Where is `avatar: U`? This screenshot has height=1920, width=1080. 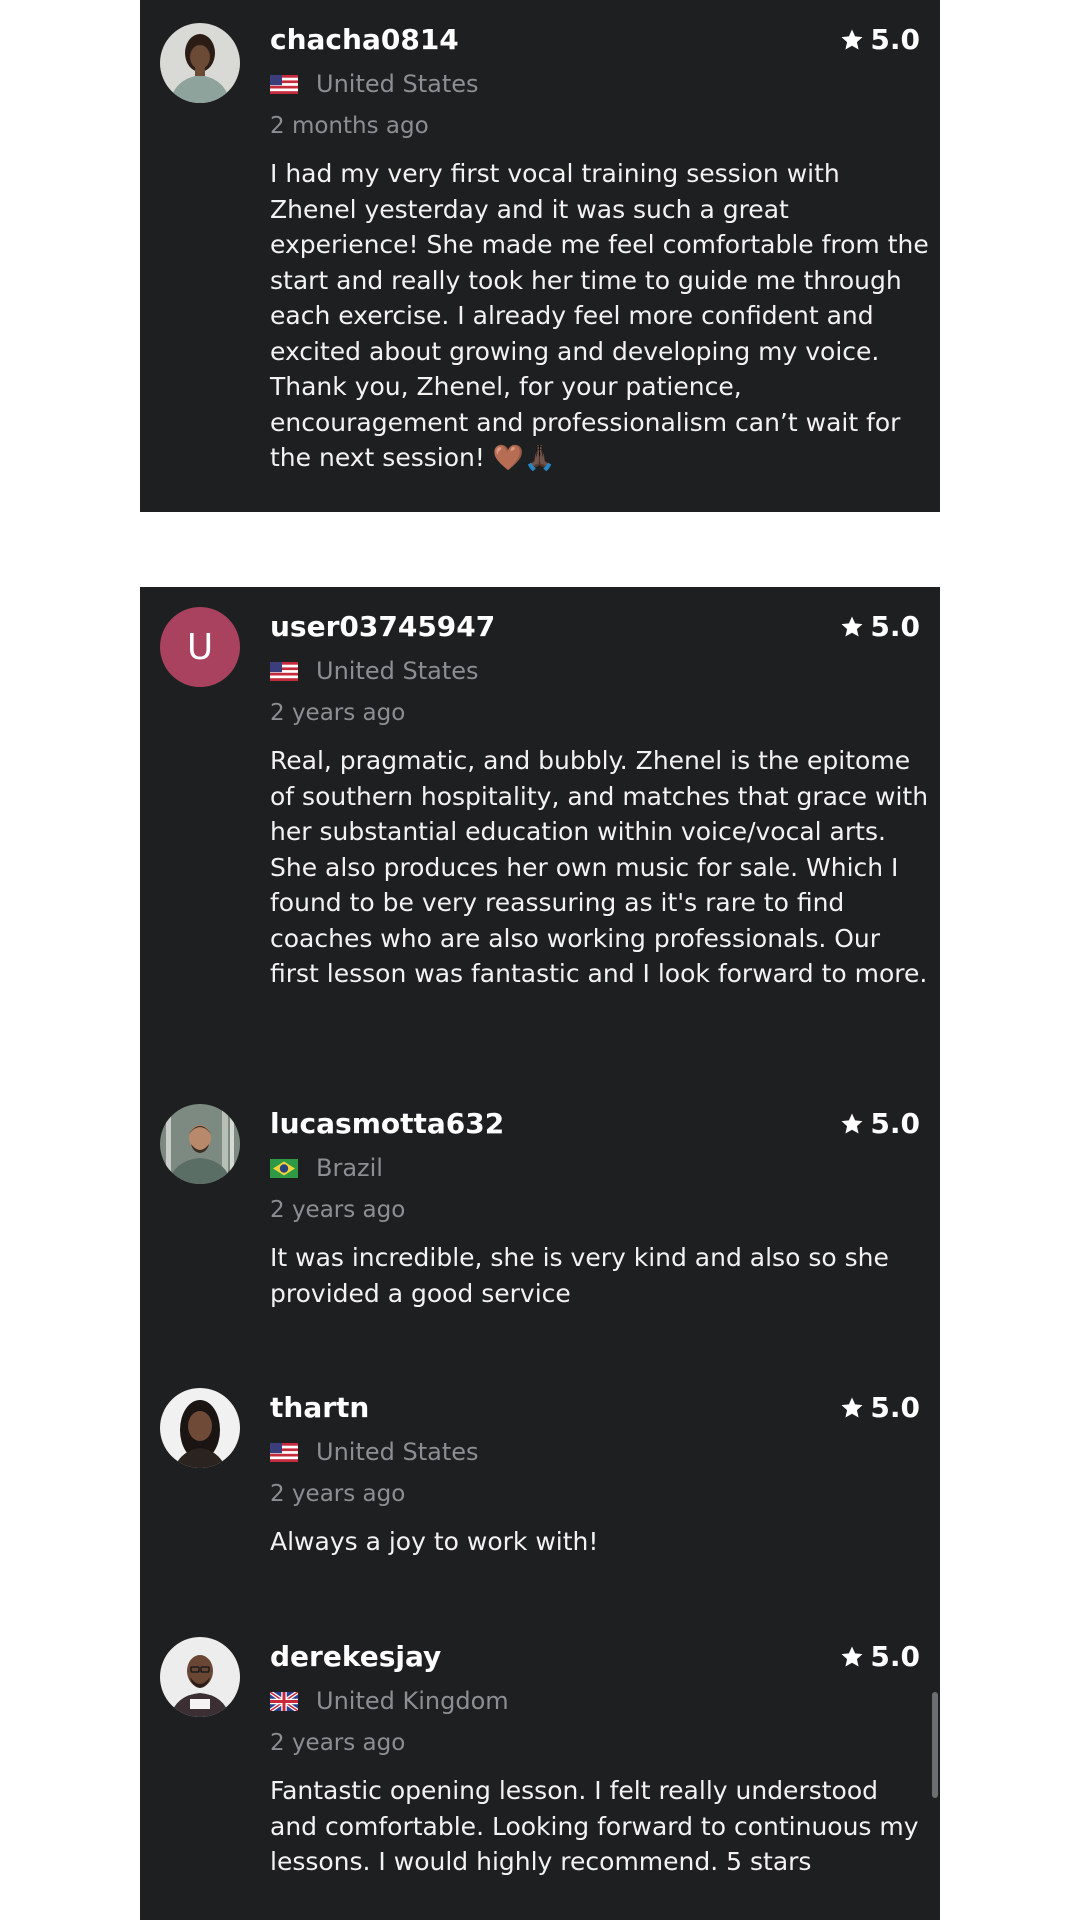 avatar: U is located at coordinates (200, 647).